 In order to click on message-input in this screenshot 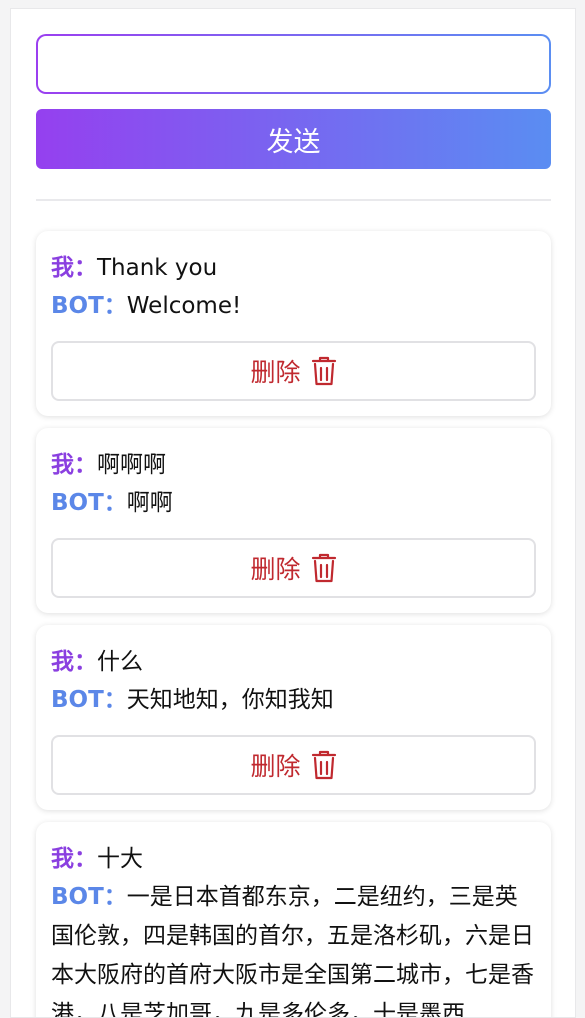, I will do `click(293, 64)`.